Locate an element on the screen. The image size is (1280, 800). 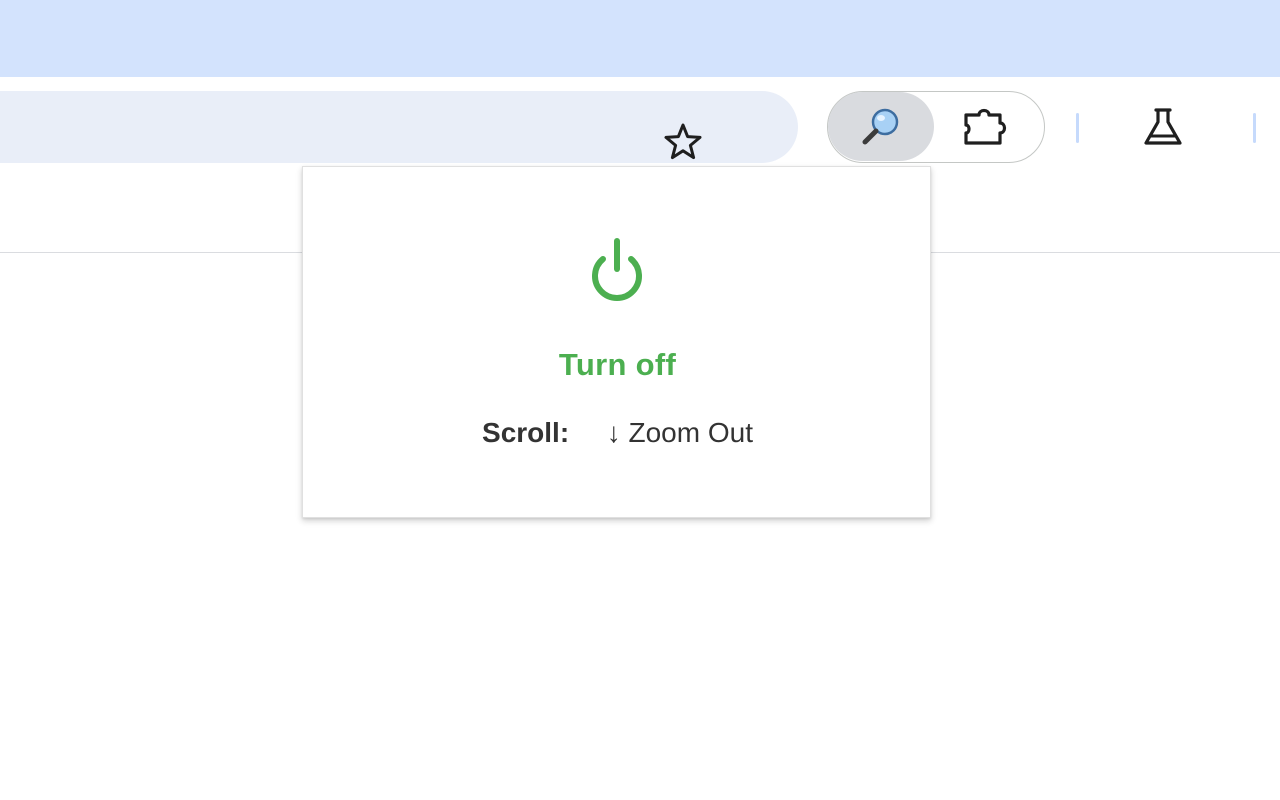
browser-title-bar is located at coordinates (640, 38).